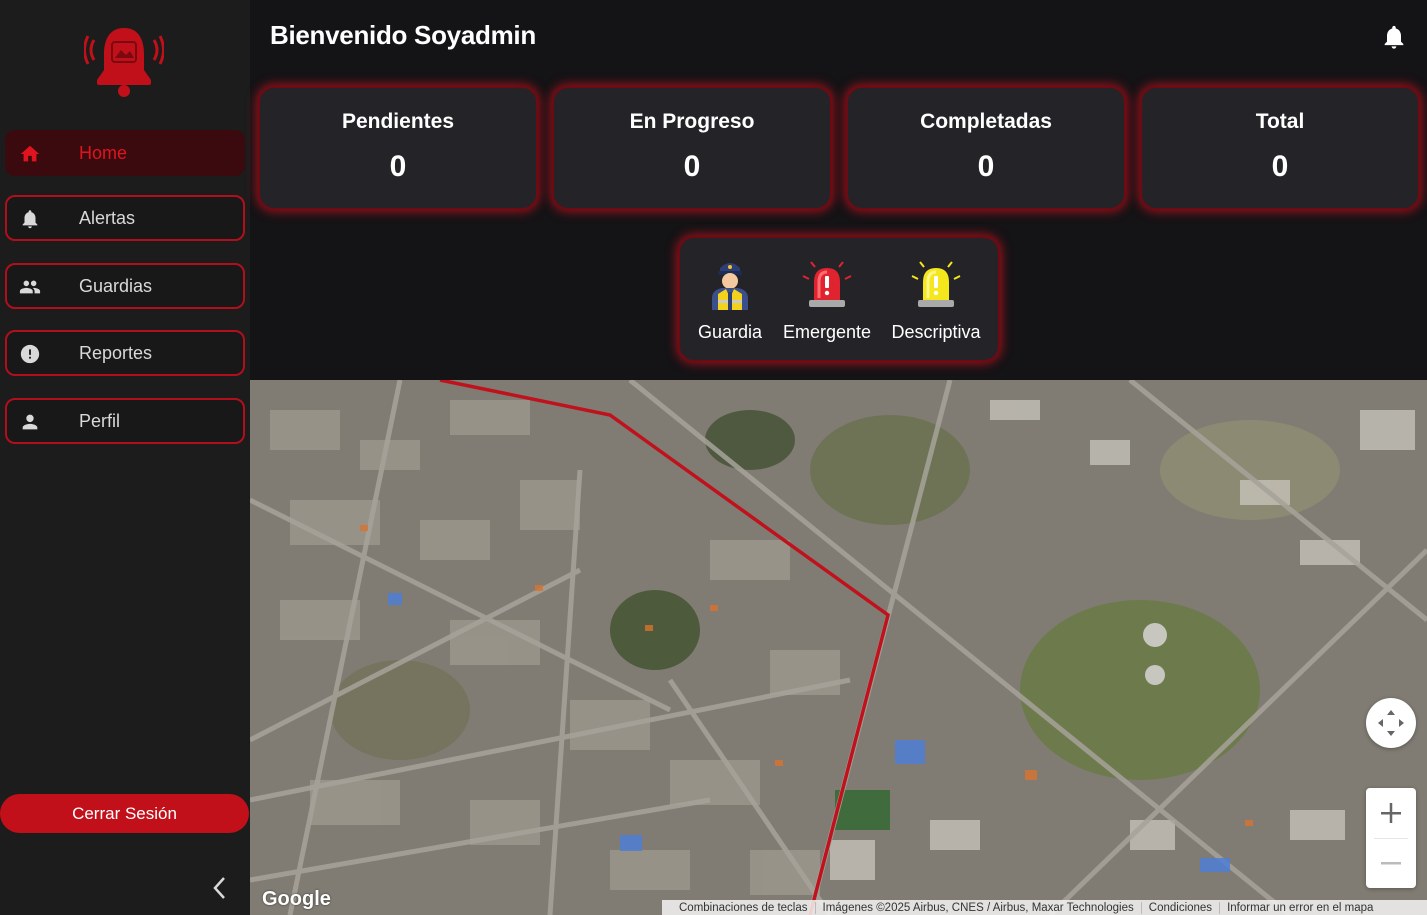 This screenshot has width=1427, height=915. I want to click on minus-icon, so click(1391, 863).